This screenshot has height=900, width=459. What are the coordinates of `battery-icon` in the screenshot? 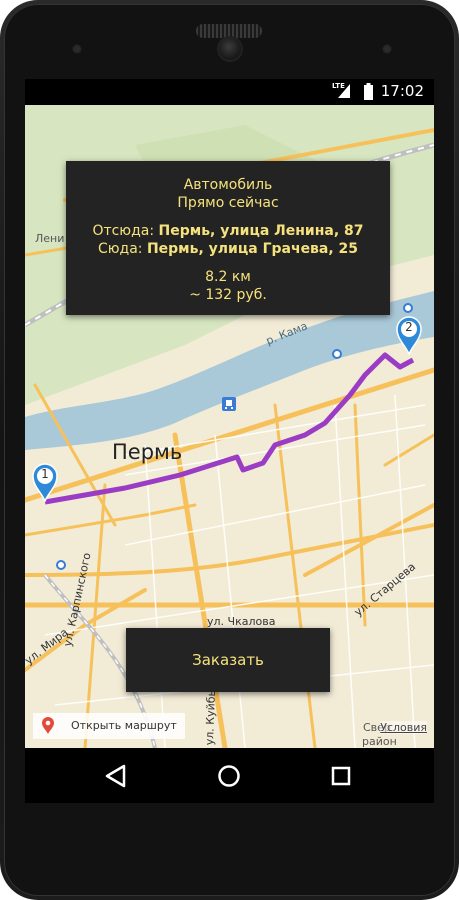 It's located at (368, 91).